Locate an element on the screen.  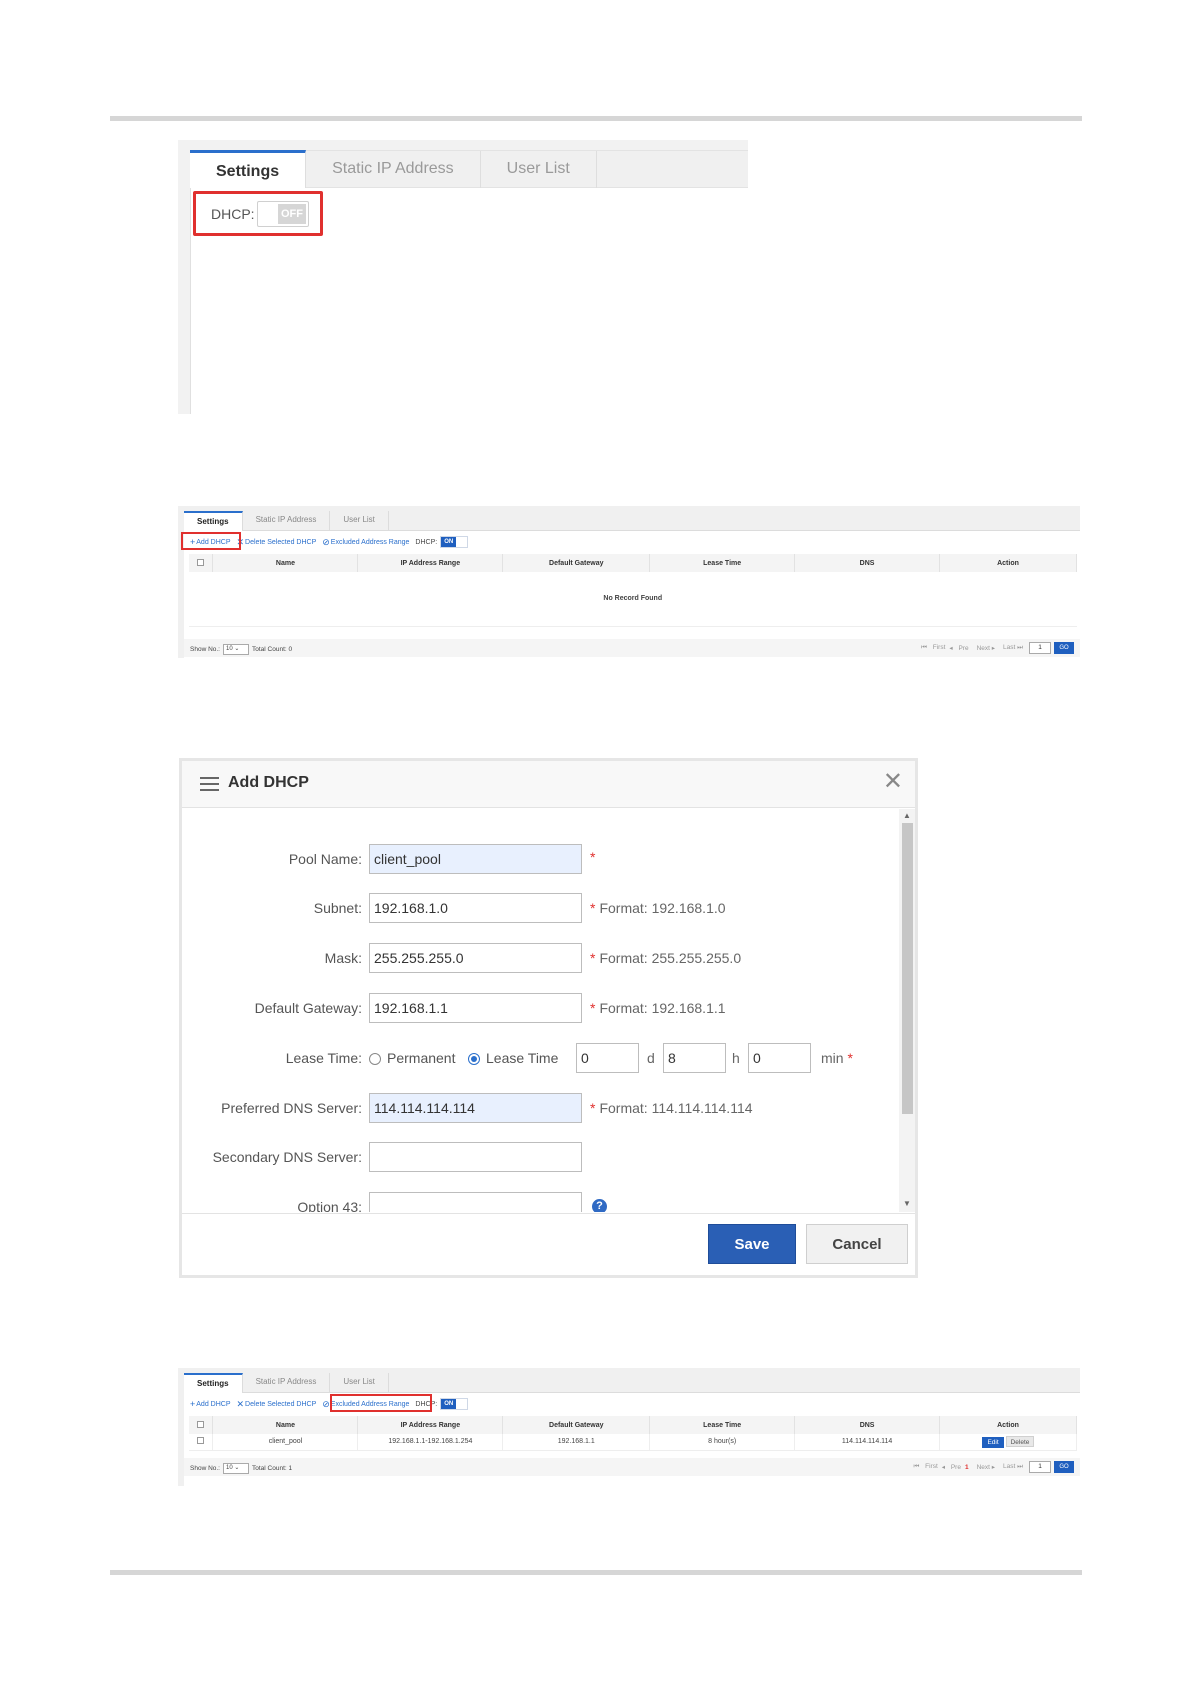
lease-minutes-input: 0 is located at coordinates (779, 1058).